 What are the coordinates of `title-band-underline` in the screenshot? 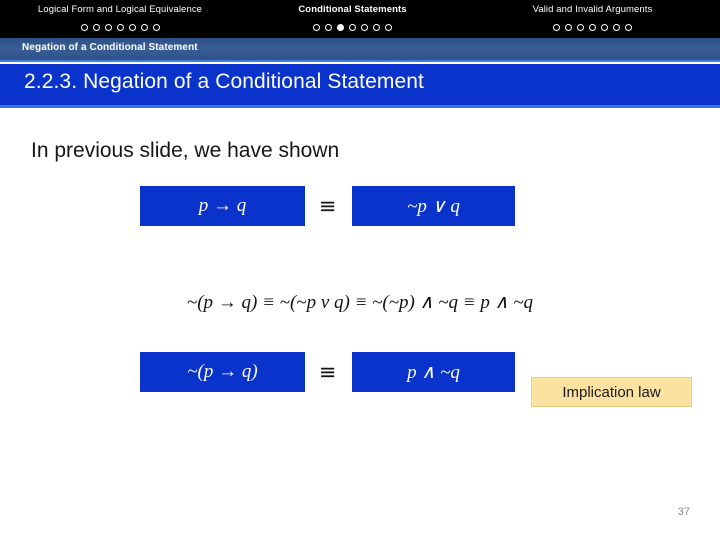 It's located at (360, 106).